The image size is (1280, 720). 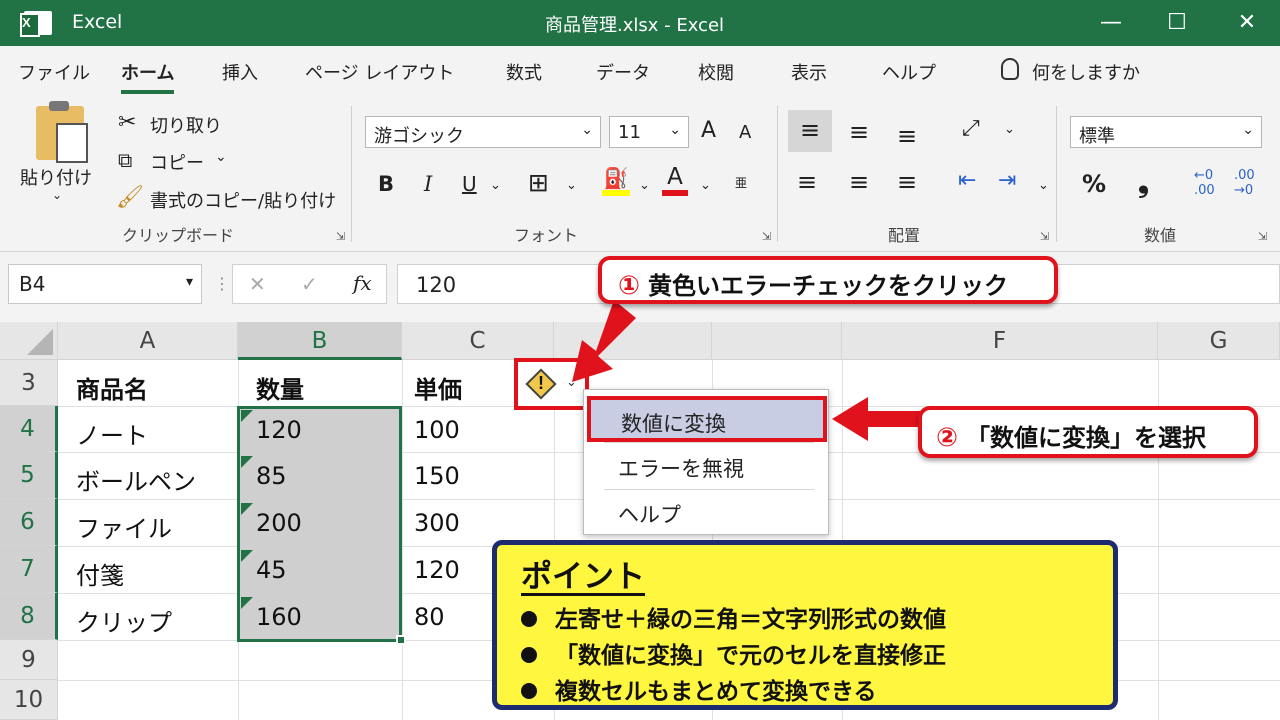 I want to click on tell-me-search: 何をしますか, so click(x=1086, y=72).